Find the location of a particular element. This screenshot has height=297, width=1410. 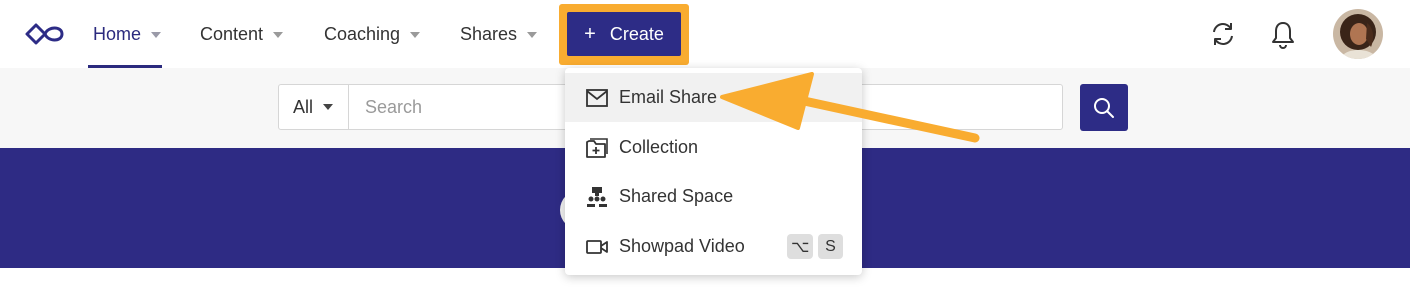

user-avatar is located at coordinates (1358, 34).